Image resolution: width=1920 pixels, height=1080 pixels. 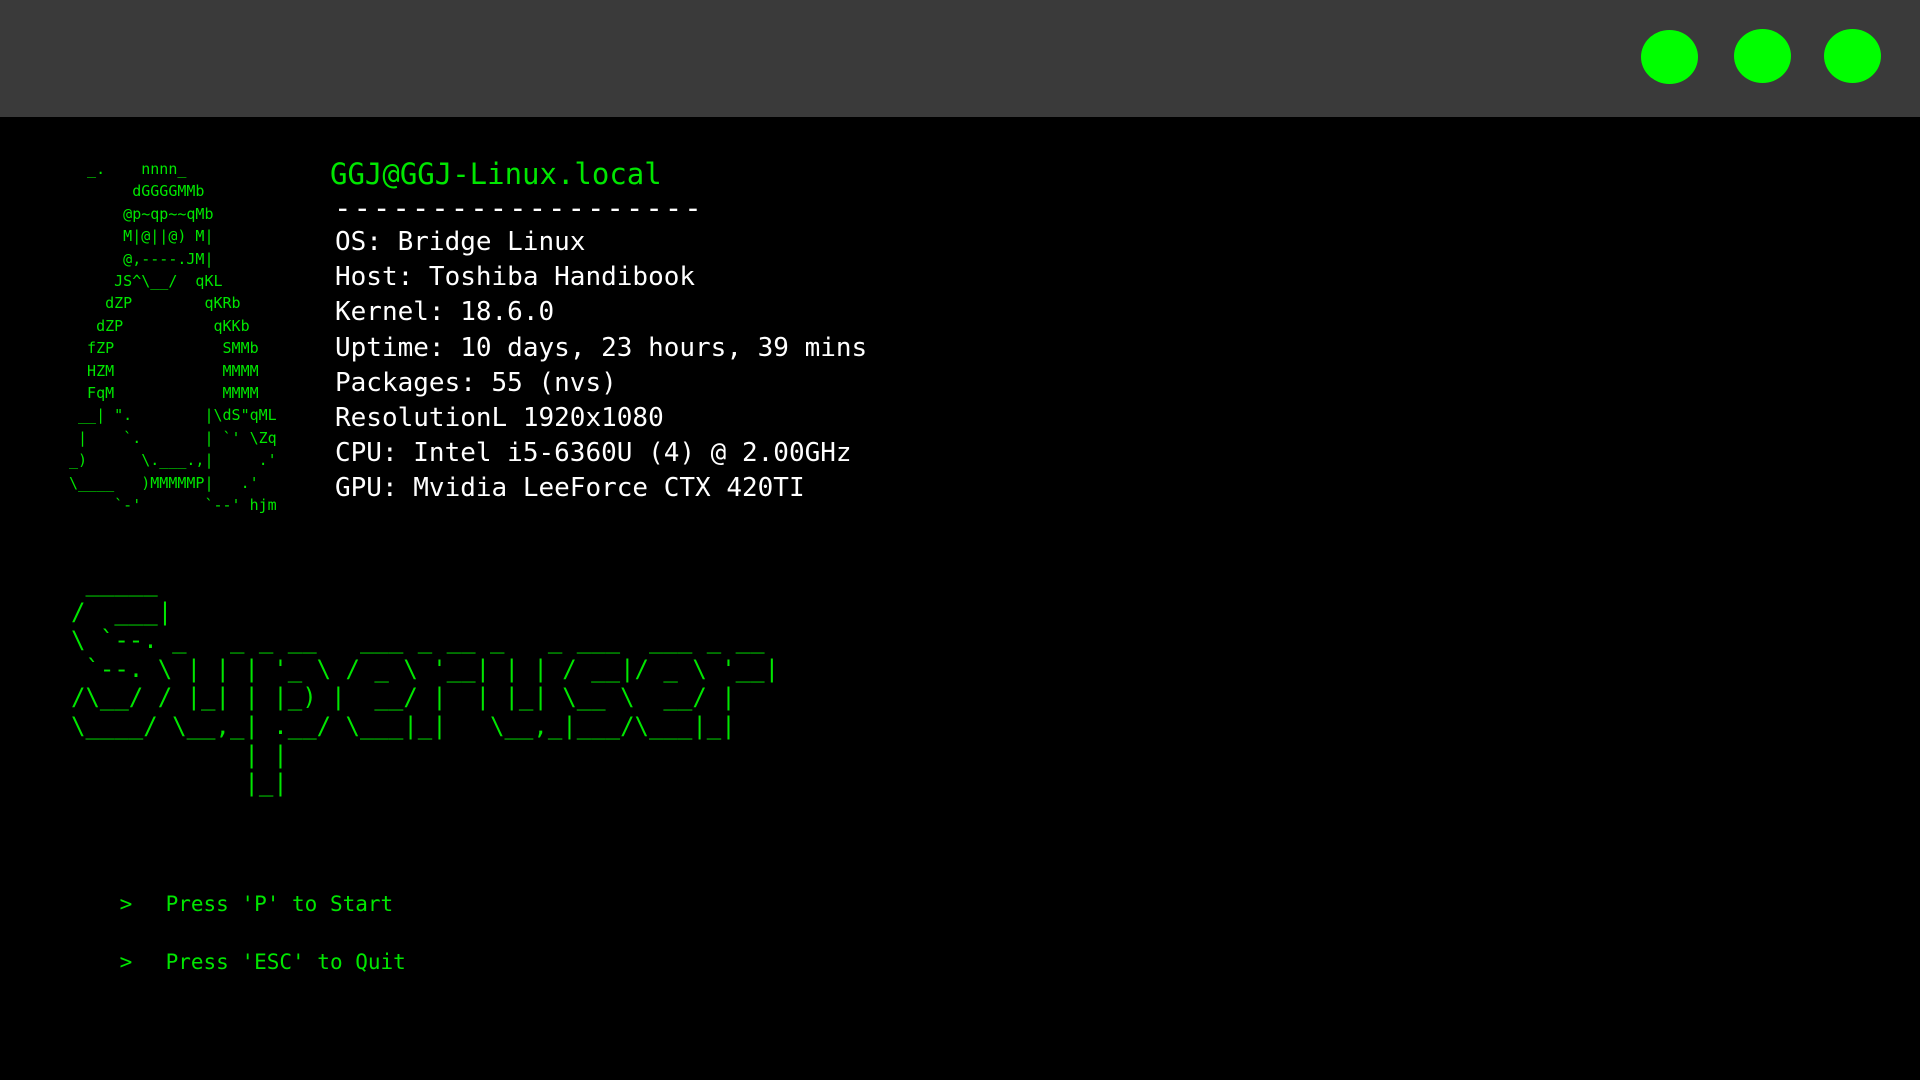 What do you see at coordinates (570, 488) in the screenshot?
I see `info-gpu: GPU: Mvidia LeeForce CTX 420TI` at bounding box center [570, 488].